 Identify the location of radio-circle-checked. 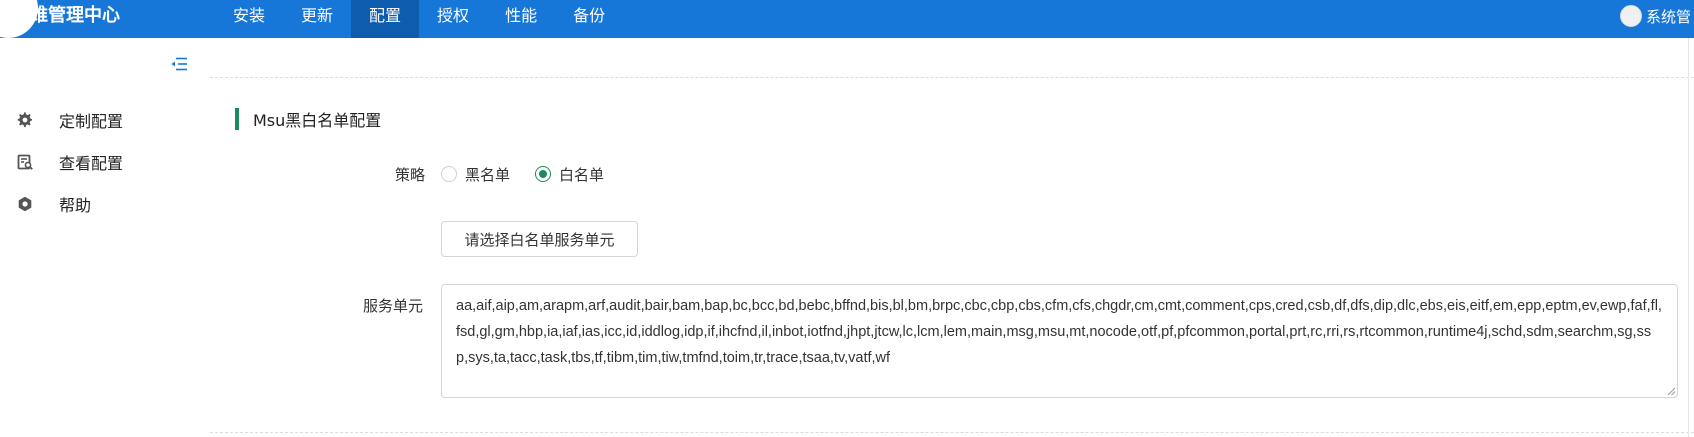
(543, 174).